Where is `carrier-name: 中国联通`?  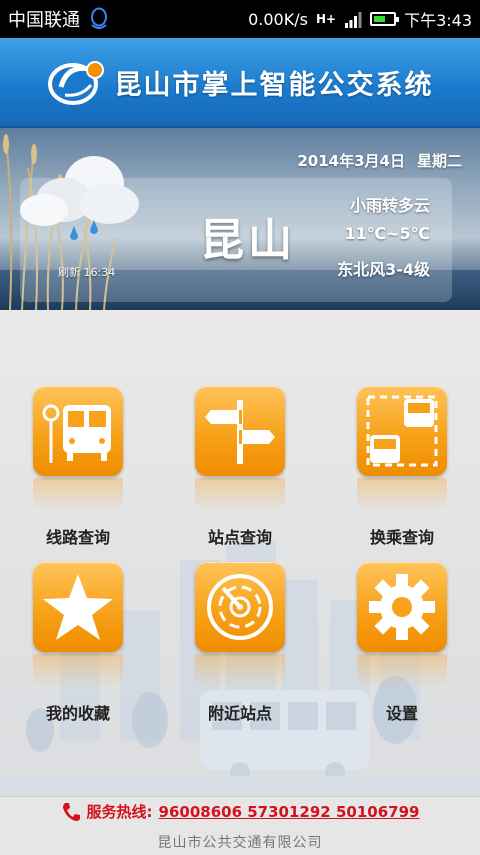
carrier-name: 中国联通 is located at coordinates (44, 20).